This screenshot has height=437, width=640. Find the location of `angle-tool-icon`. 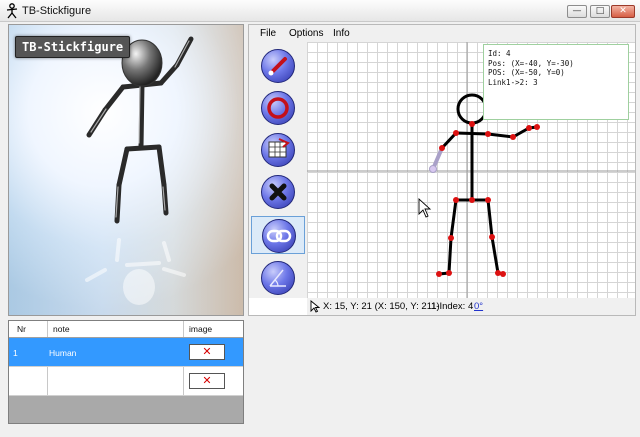

angle-tool-icon is located at coordinates (277, 278).